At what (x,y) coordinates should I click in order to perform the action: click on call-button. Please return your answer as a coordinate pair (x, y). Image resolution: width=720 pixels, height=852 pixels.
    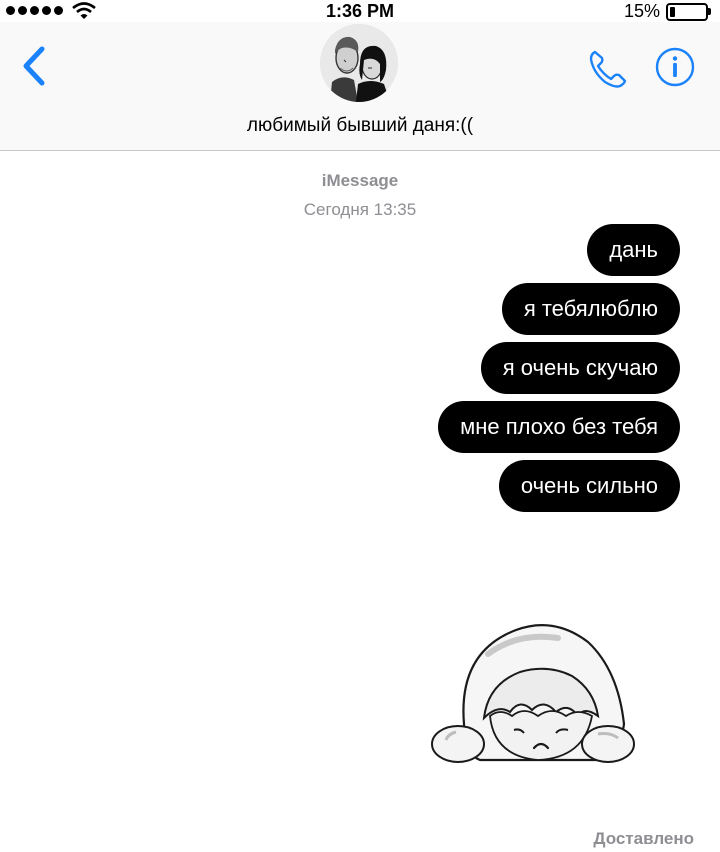
    Looking at the image, I should click on (608, 69).